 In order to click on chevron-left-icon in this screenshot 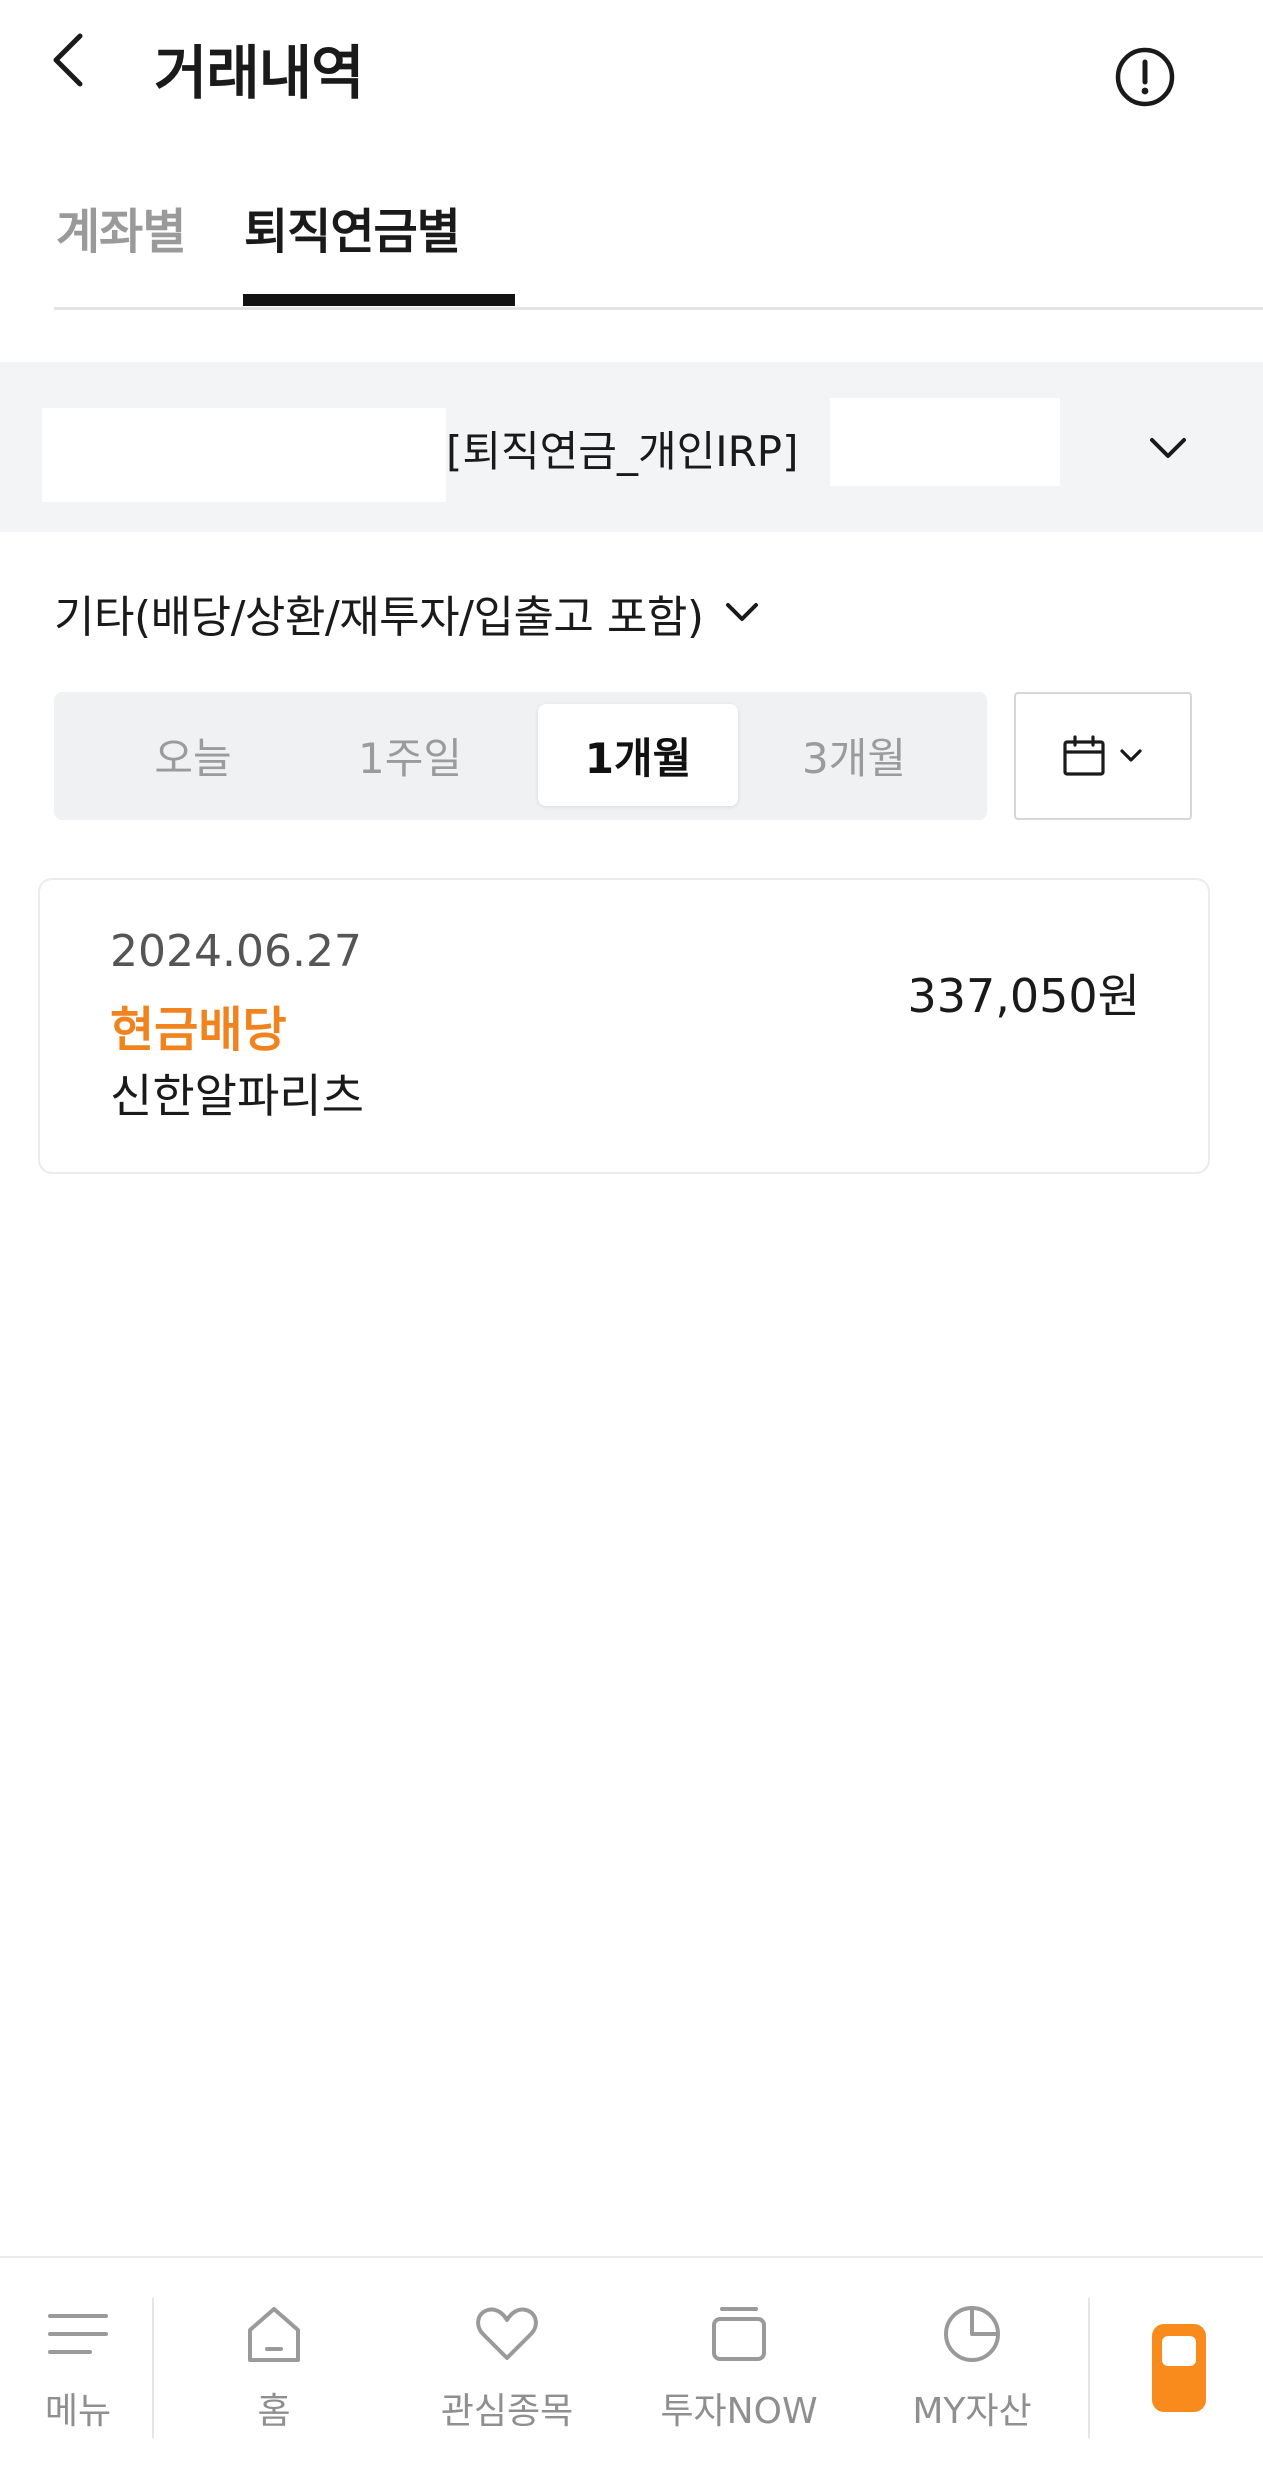, I will do `click(68, 60)`.